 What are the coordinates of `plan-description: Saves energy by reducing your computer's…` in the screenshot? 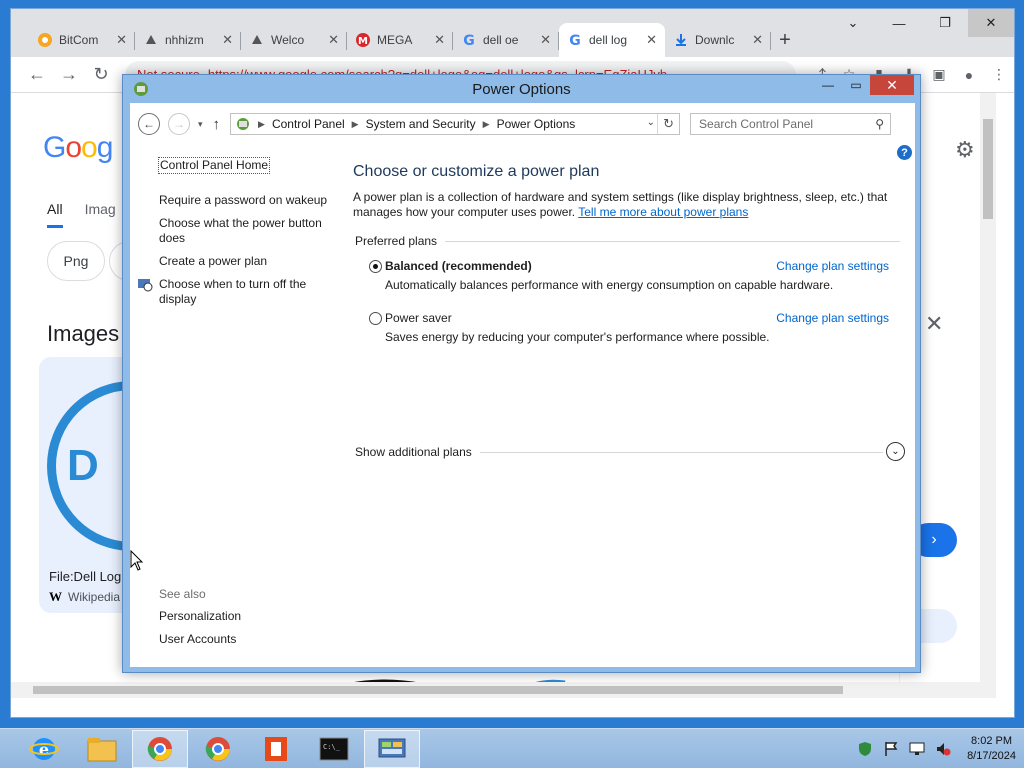 It's located at (577, 337).